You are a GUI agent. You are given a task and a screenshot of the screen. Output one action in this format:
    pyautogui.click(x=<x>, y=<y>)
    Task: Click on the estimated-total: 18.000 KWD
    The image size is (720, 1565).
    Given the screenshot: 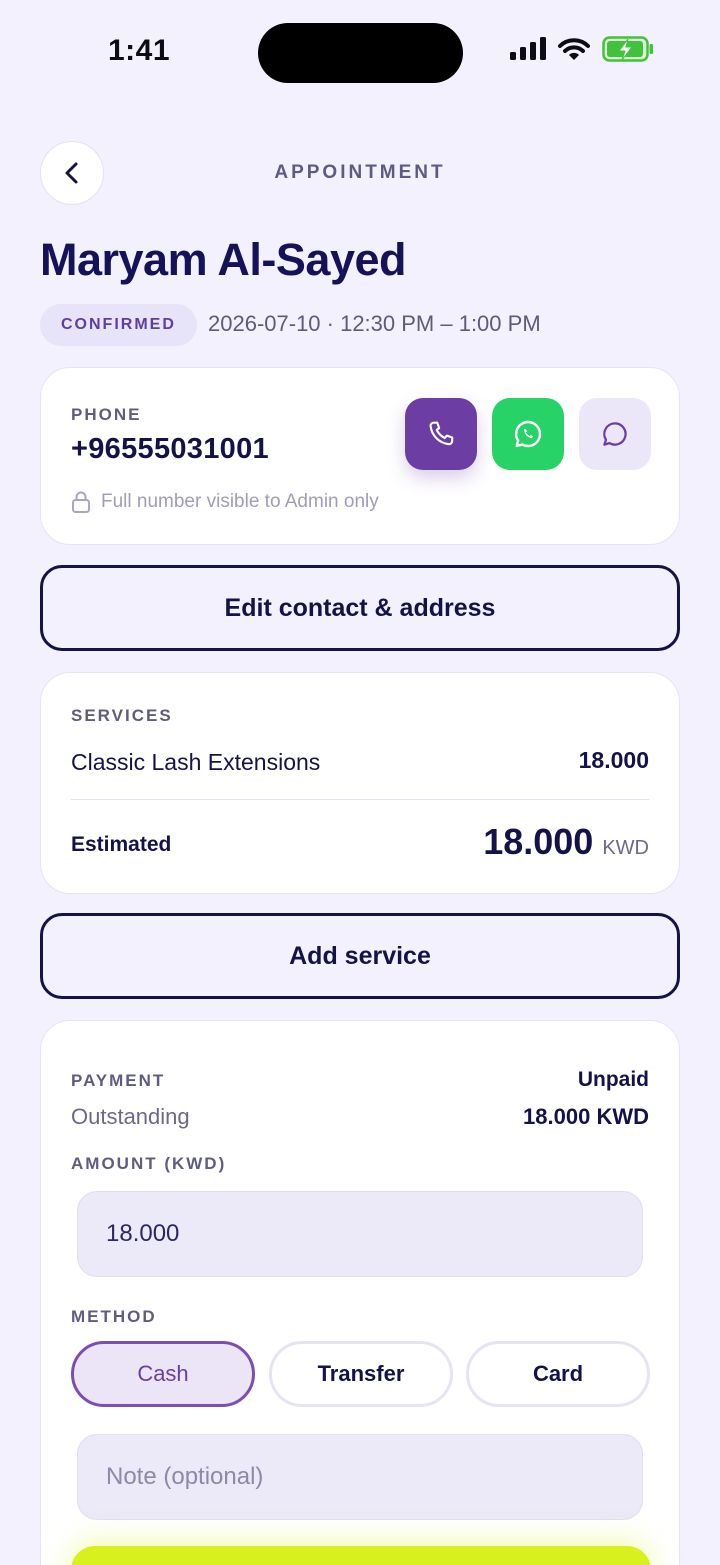 What is the action you would take?
    pyautogui.click(x=566, y=842)
    